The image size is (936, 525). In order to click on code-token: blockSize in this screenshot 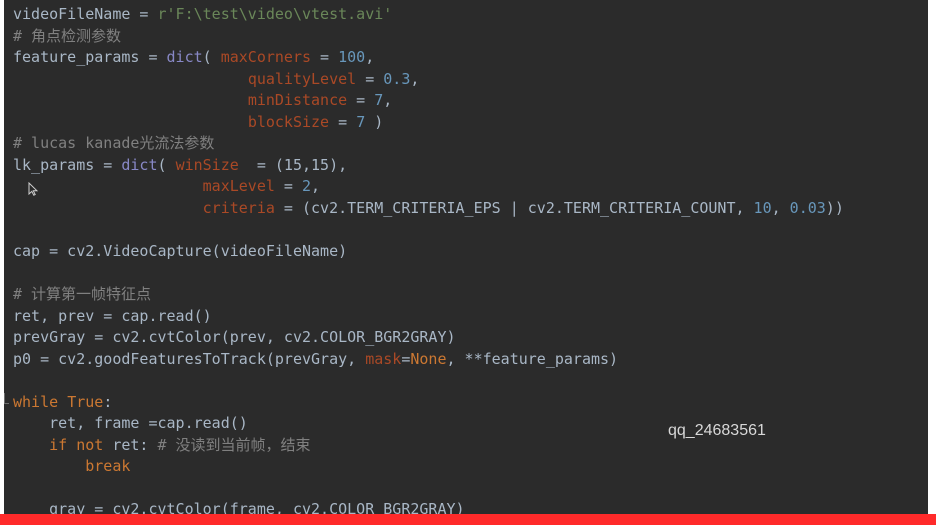, I will do `click(288, 122)`.